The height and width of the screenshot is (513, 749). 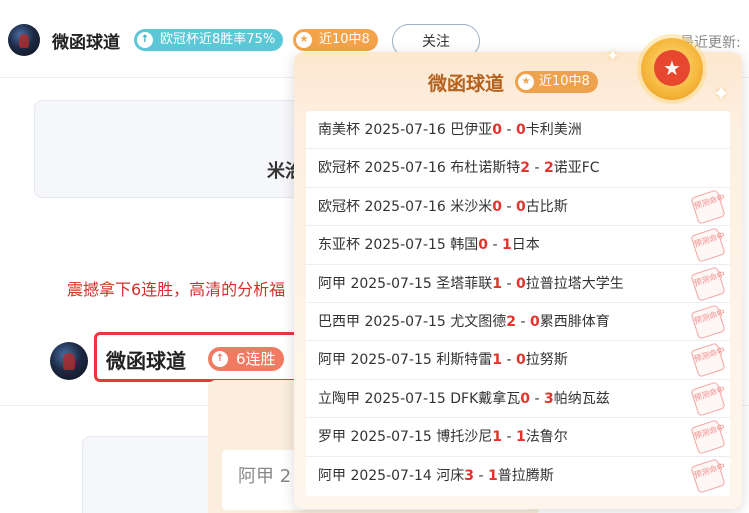 What do you see at coordinates (339, 321) in the screenshot?
I see `match-league: 巴西甲` at bounding box center [339, 321].